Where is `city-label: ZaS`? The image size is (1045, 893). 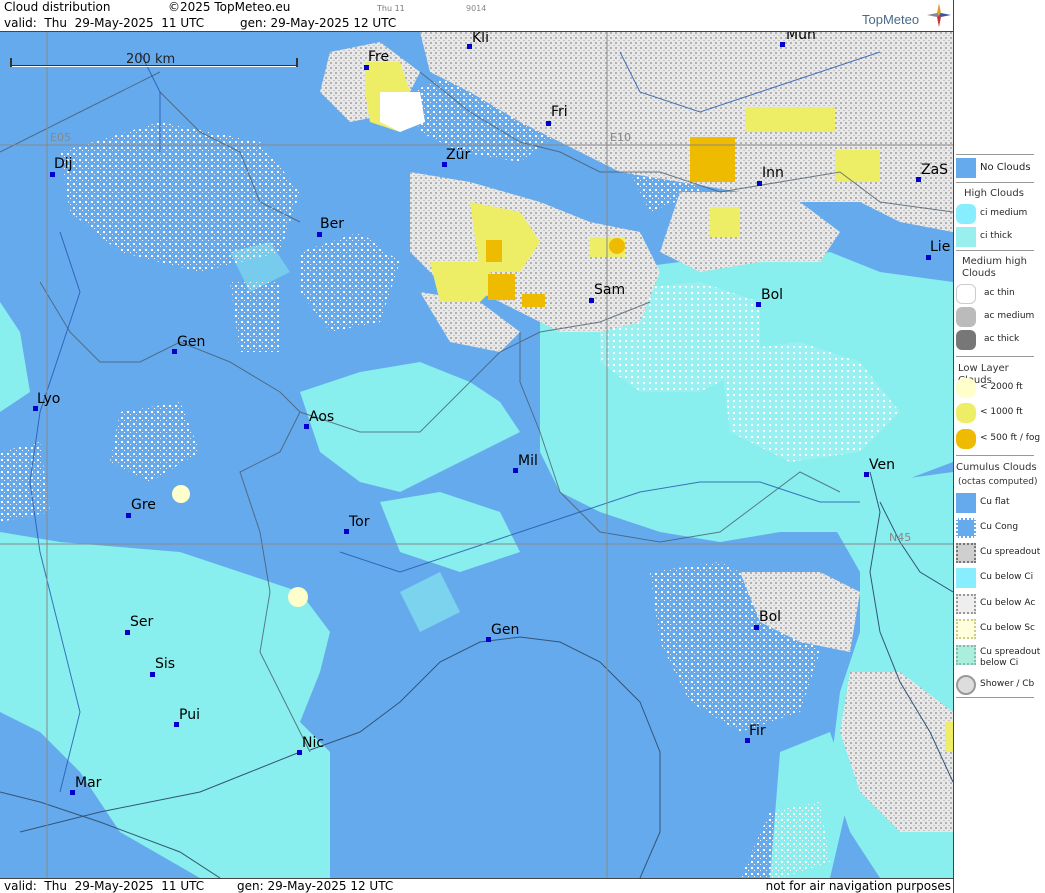
city-label: ZaS is located at coordinates (934, 170).